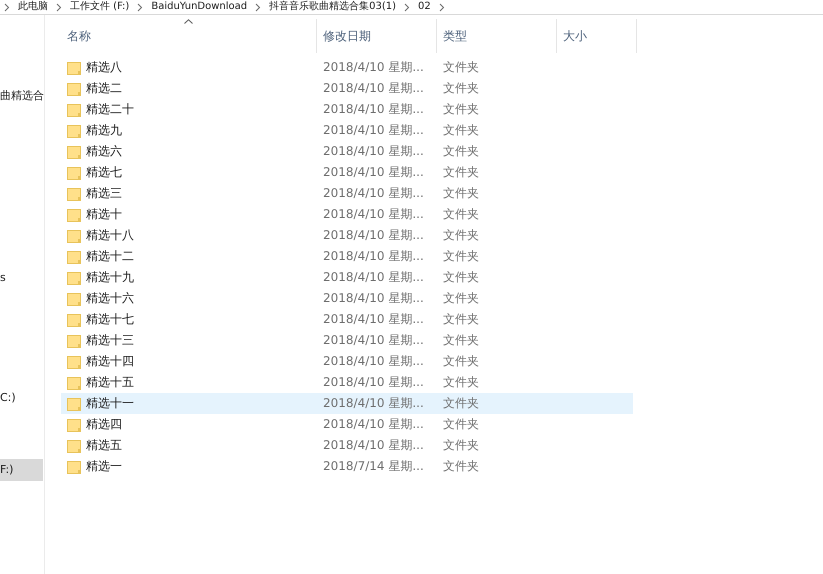 The image size is (823, 574). Describe the element at coordinates (21, 278) in the screenshot. I see `sidebar-item: s` at that location.